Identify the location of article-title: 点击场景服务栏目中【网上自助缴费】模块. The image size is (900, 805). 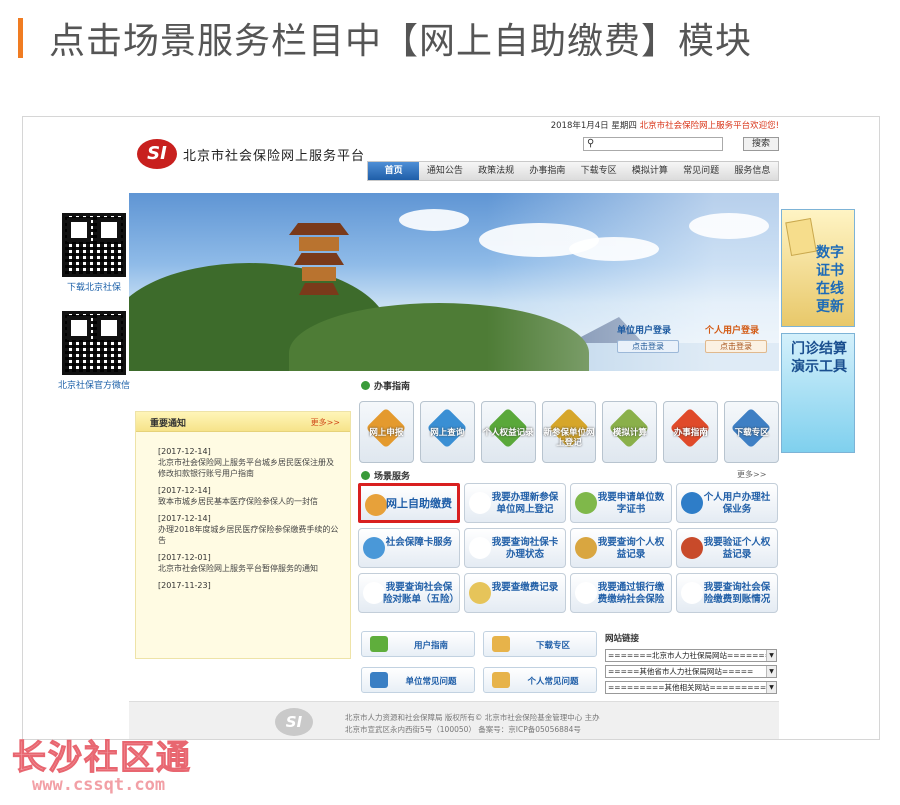
(385, 38).